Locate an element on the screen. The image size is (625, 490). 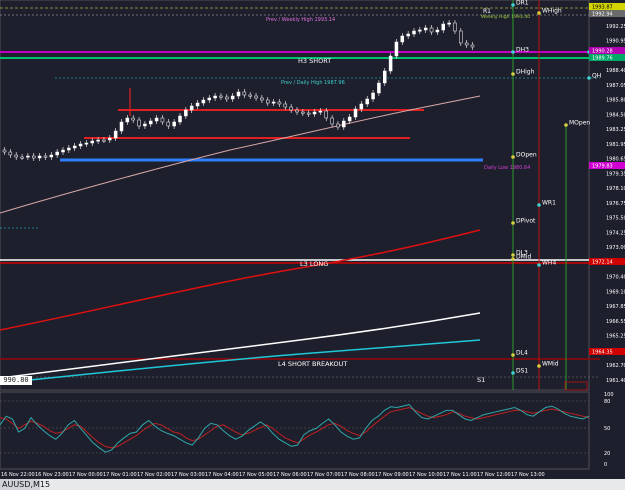
time-tick-label: 17 Nov 06:00 is located at coordinates (290, 475).